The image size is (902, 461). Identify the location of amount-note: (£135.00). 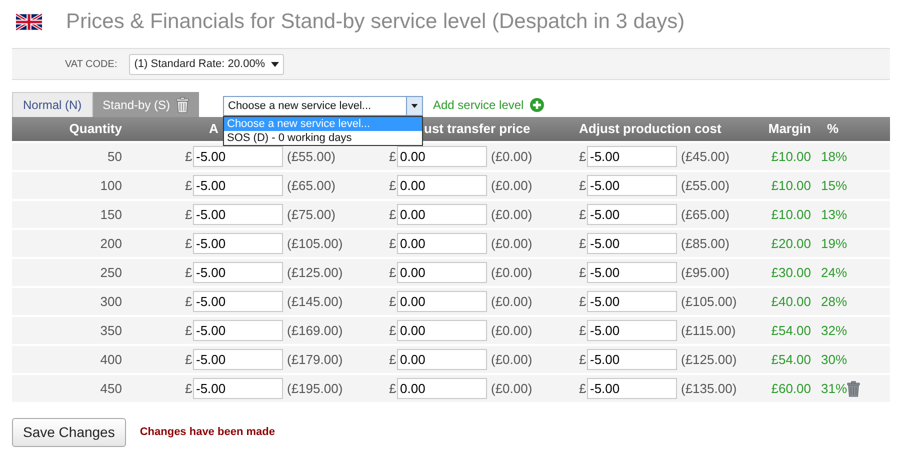
(709, 389).